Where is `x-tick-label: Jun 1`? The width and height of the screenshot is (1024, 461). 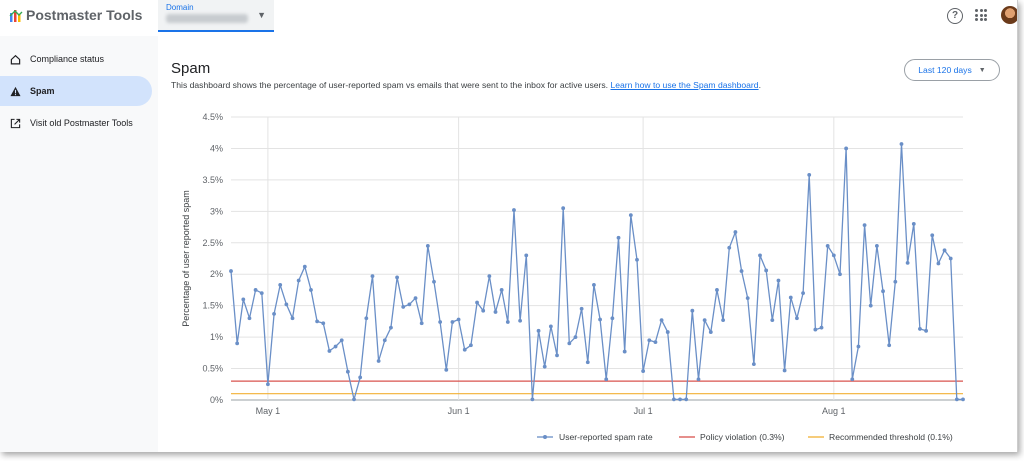
x-tick-label: Jun 1 is located at coordinates (459, 411).